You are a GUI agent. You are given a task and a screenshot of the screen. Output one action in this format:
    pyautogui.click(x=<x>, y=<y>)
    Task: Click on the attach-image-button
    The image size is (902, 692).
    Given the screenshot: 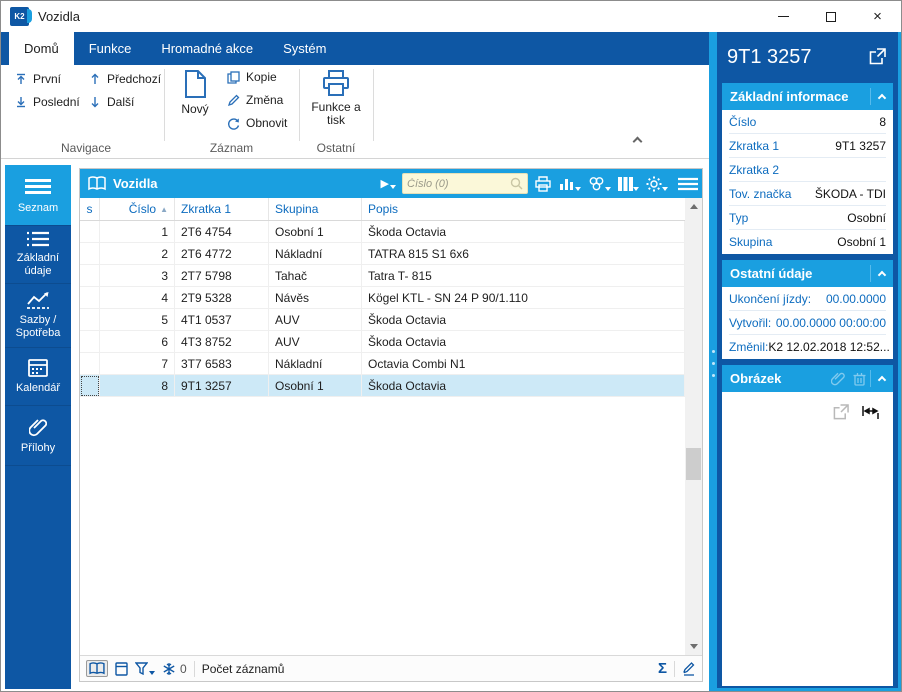 What is the action you would take?
    pyautogui.click(x=838, y=378)
    